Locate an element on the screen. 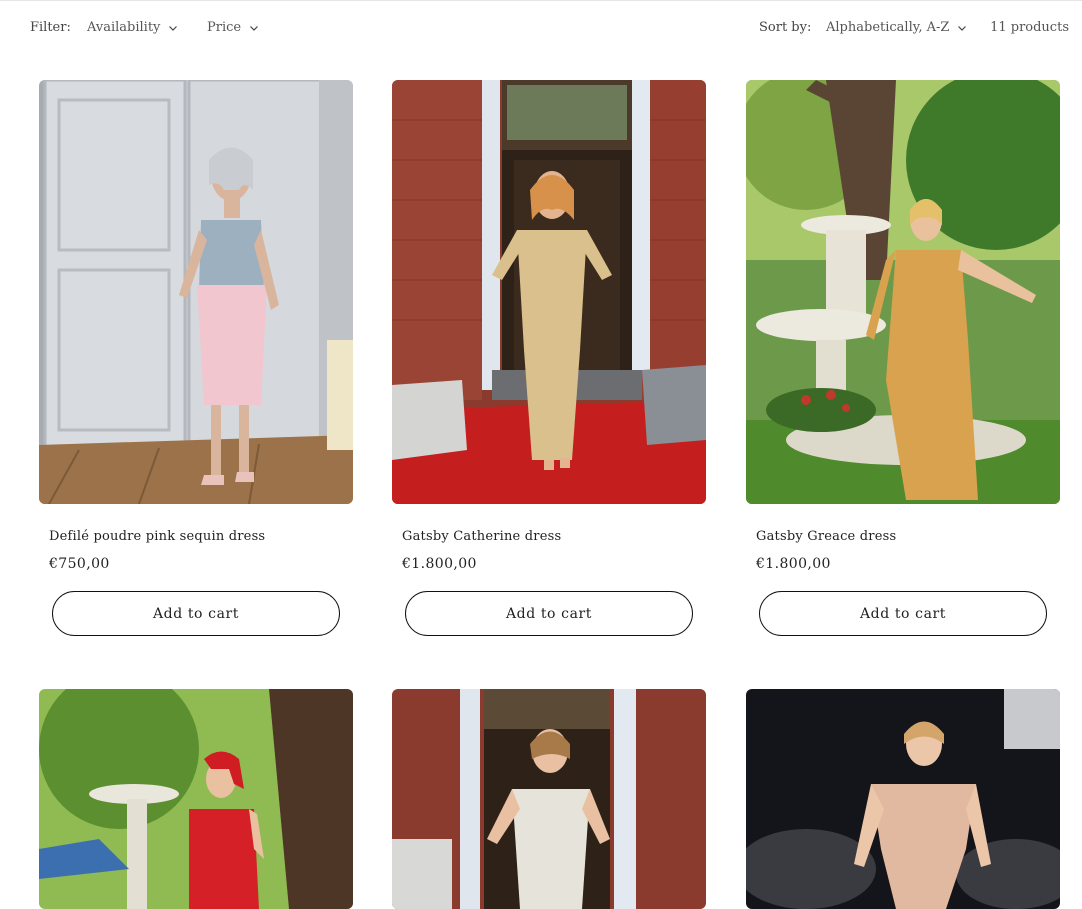 The height and width of the screenshot is (909, 1082). product-title: Defilé poudre pink sequin dress is located at coordinates (157, 536).